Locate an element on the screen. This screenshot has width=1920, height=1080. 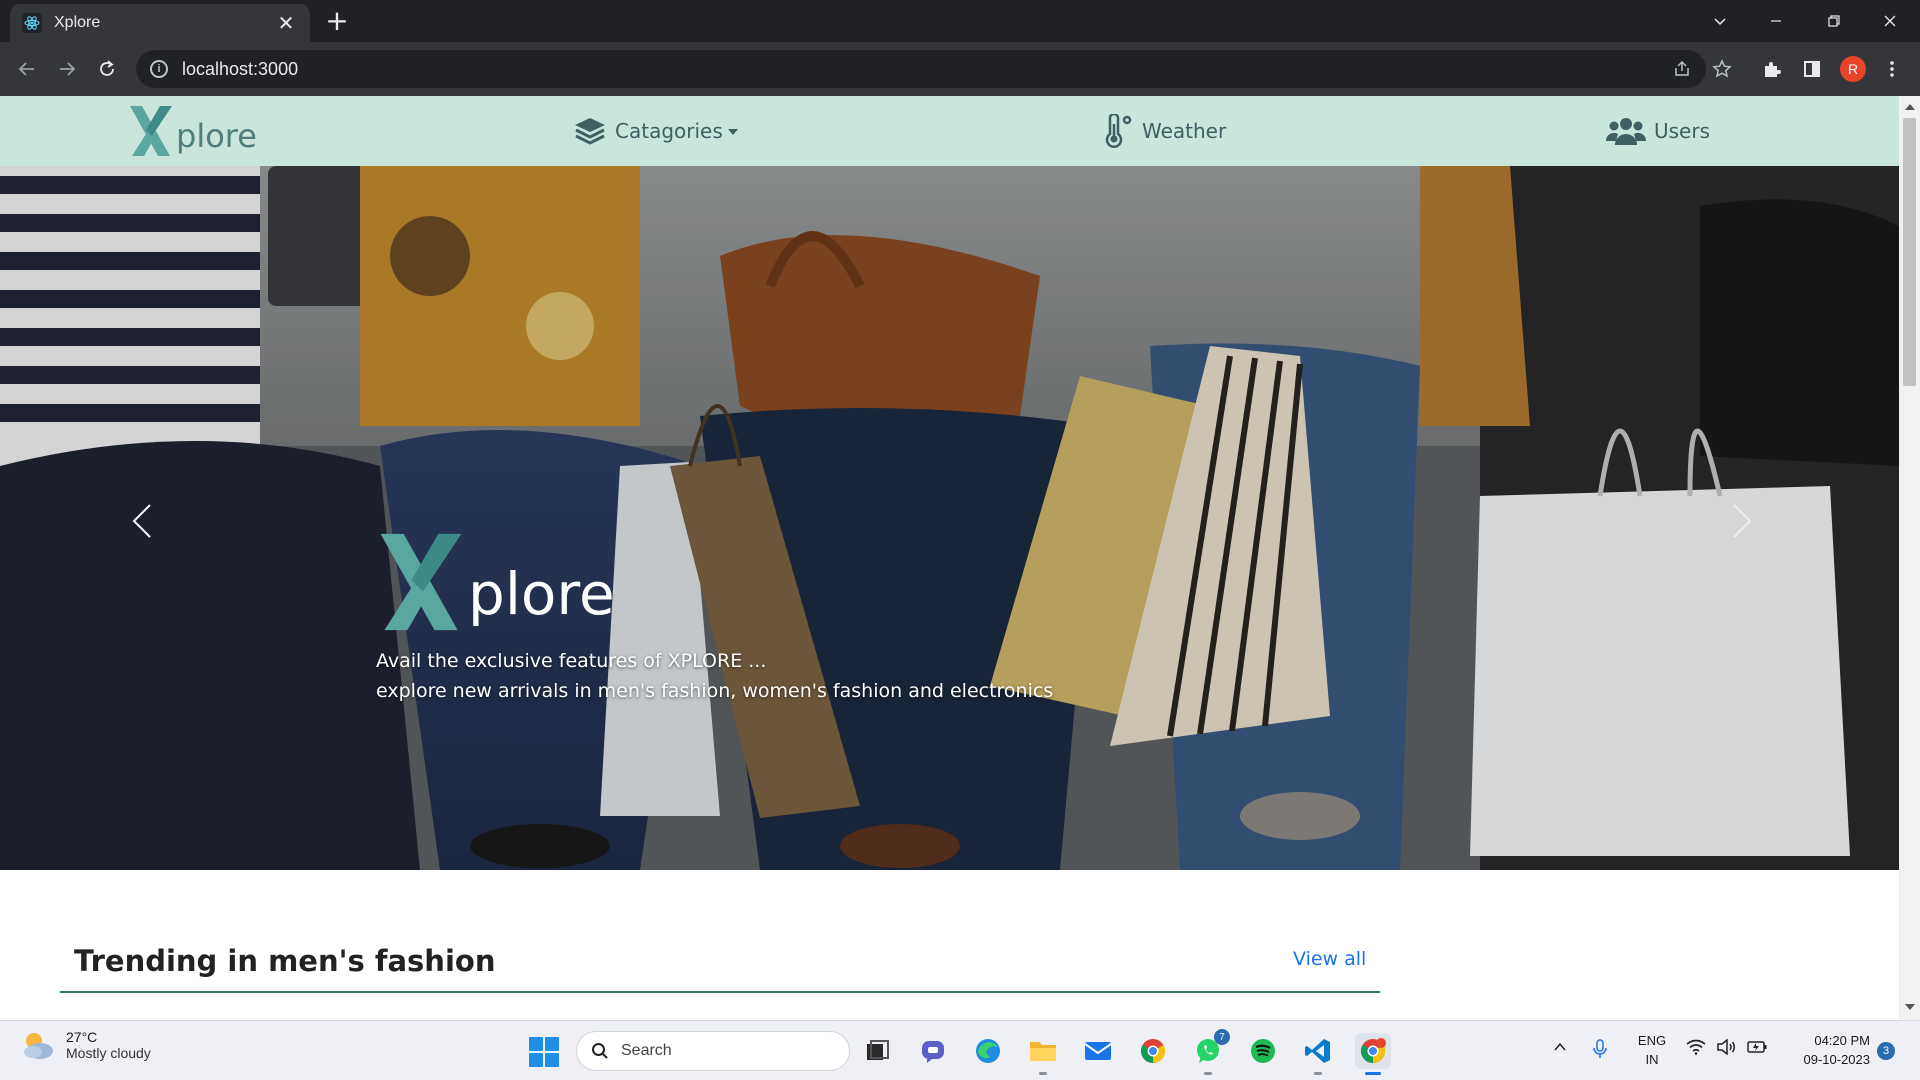
mail-icon is located at coordinates (1098, 1051).